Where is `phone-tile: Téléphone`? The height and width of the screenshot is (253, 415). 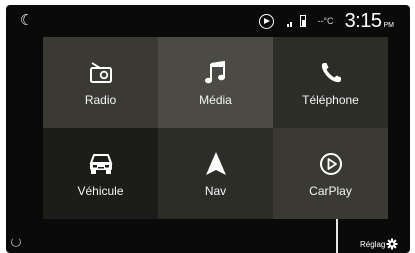 phone-tile: Téléphone is located at coordinates (330, 82).